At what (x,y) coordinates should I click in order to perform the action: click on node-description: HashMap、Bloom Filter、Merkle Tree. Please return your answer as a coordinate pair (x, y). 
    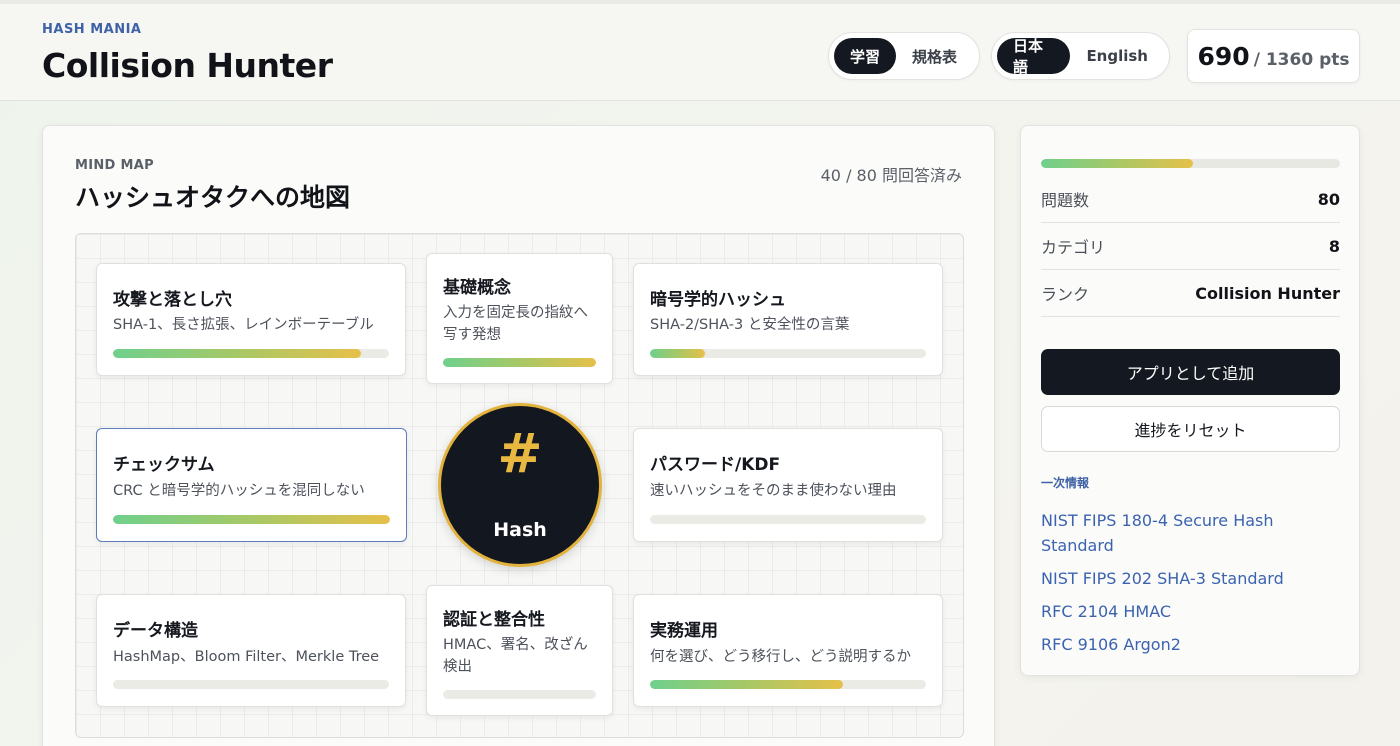
    Looking at the image, I should click on (246, 657).